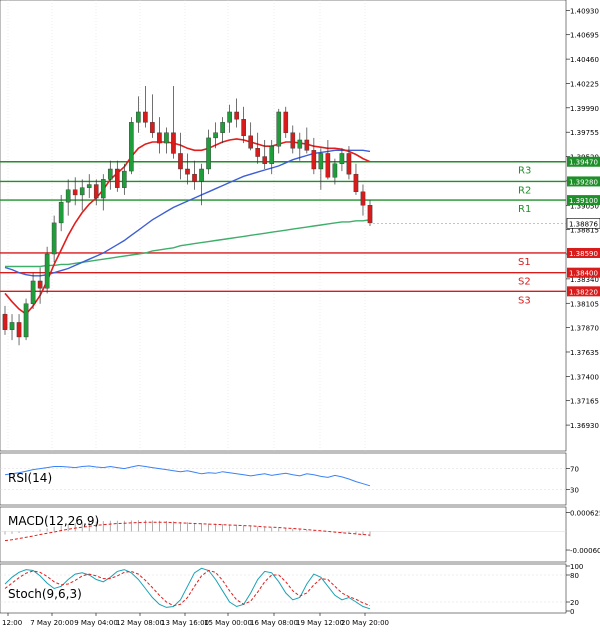  I want to click on current-price-label: 1.38876, so click(583, 224).